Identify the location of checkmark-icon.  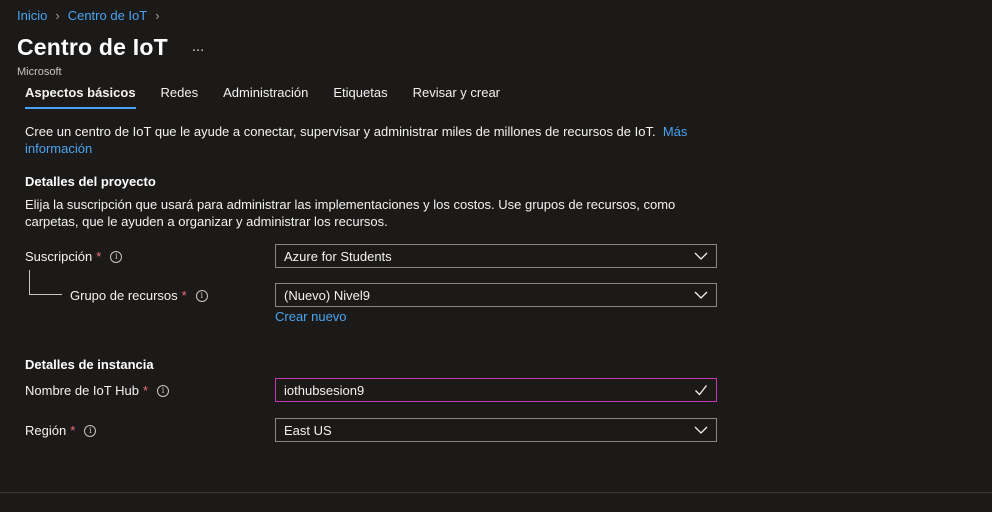
(701, 390).